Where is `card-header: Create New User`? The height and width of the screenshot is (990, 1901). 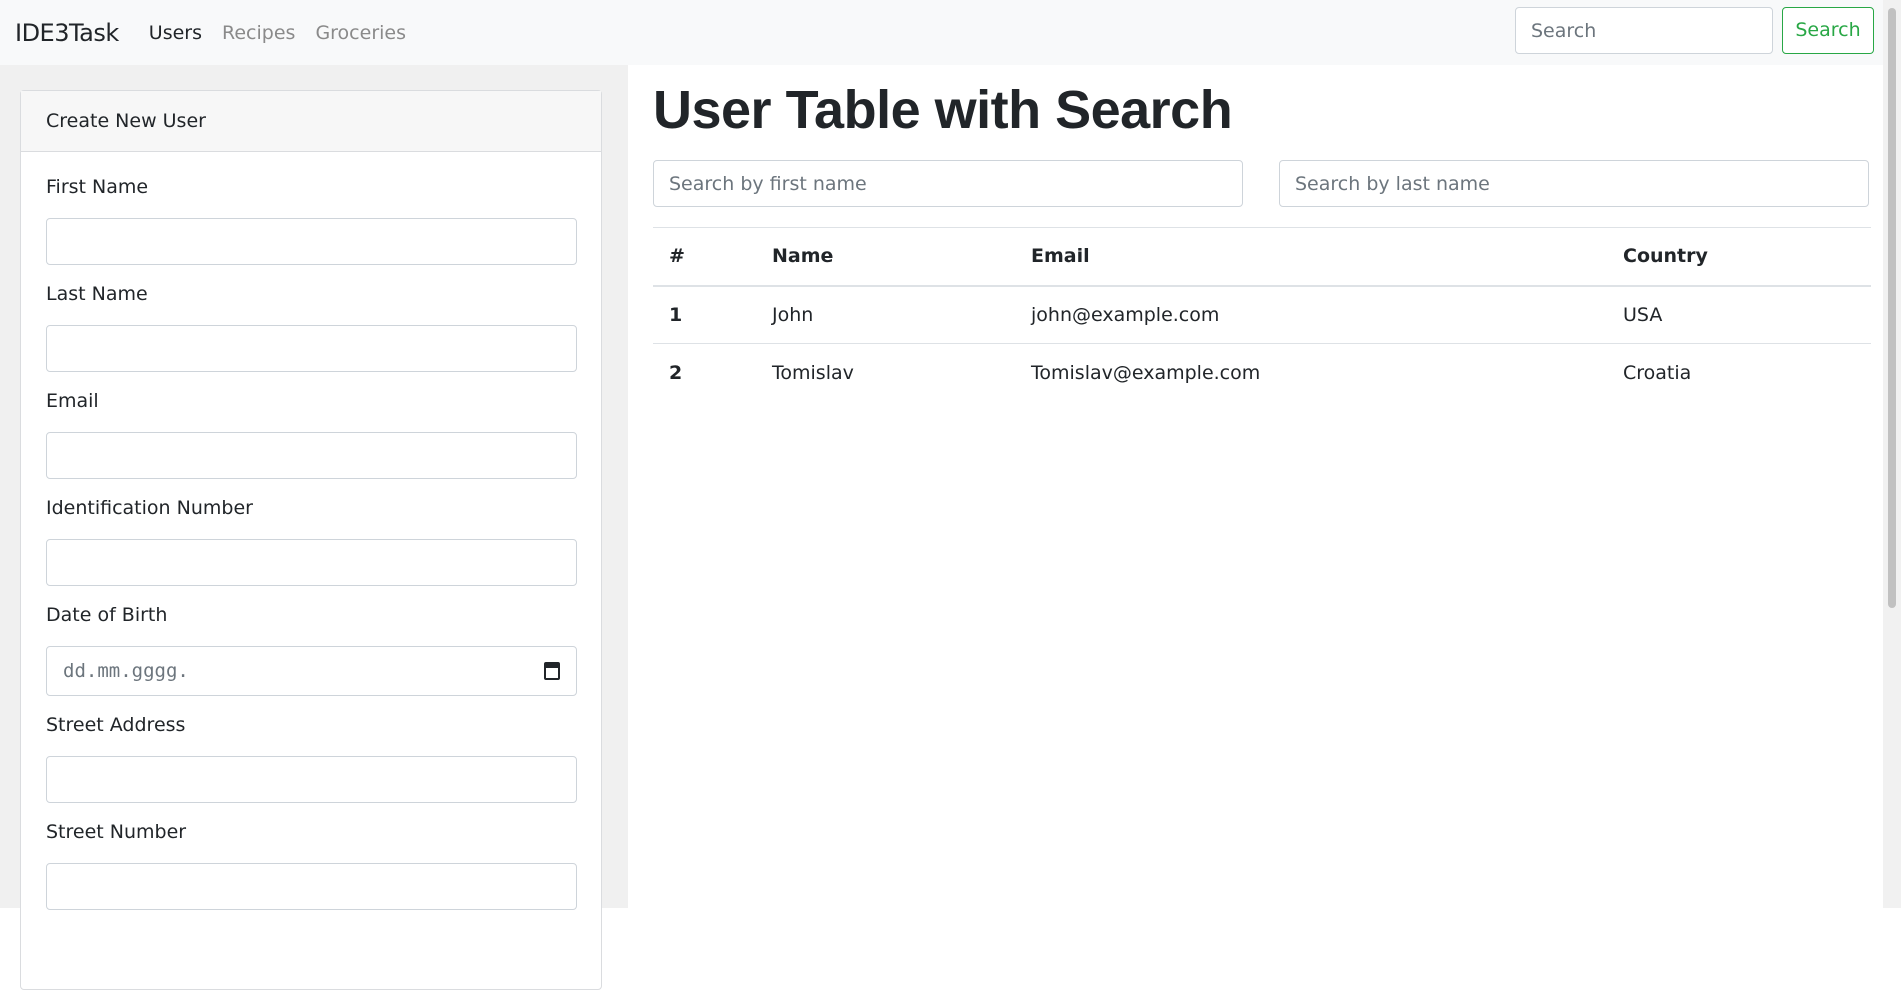 card-header: Create New User is located at coordinates (311, 121).